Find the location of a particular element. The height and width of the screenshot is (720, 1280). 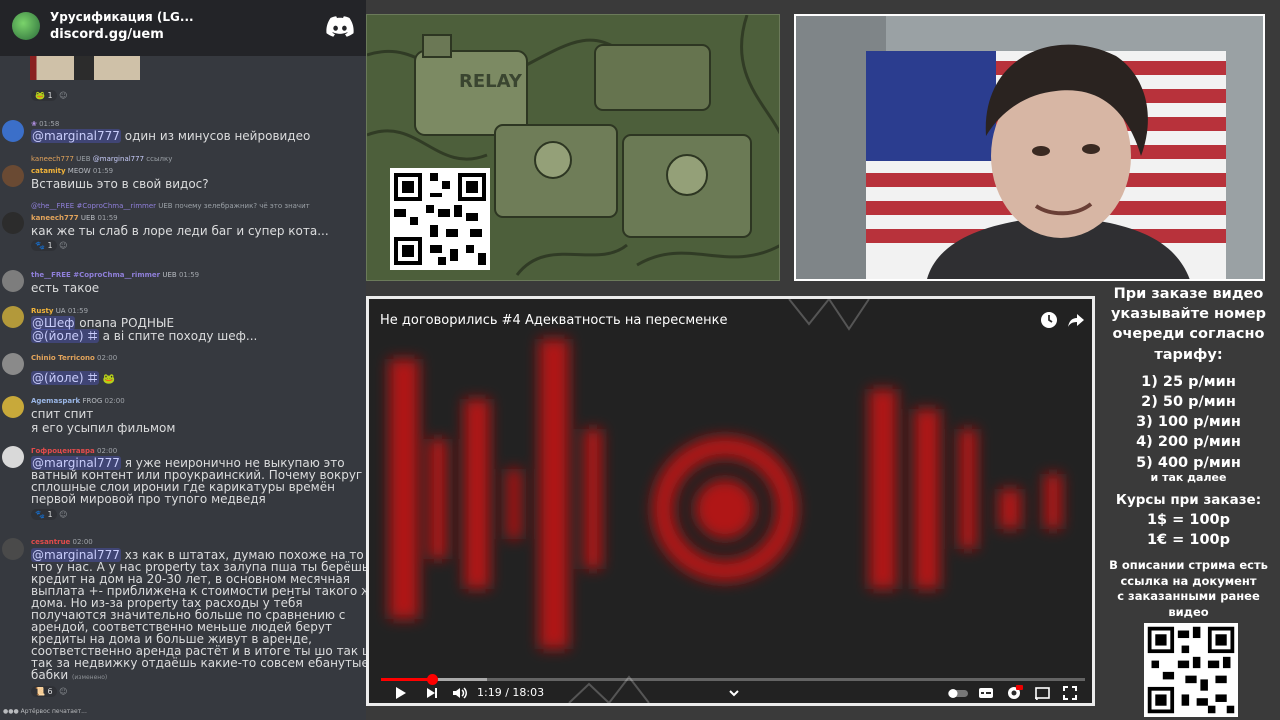

server-icon is located at coordinates (26, 26).